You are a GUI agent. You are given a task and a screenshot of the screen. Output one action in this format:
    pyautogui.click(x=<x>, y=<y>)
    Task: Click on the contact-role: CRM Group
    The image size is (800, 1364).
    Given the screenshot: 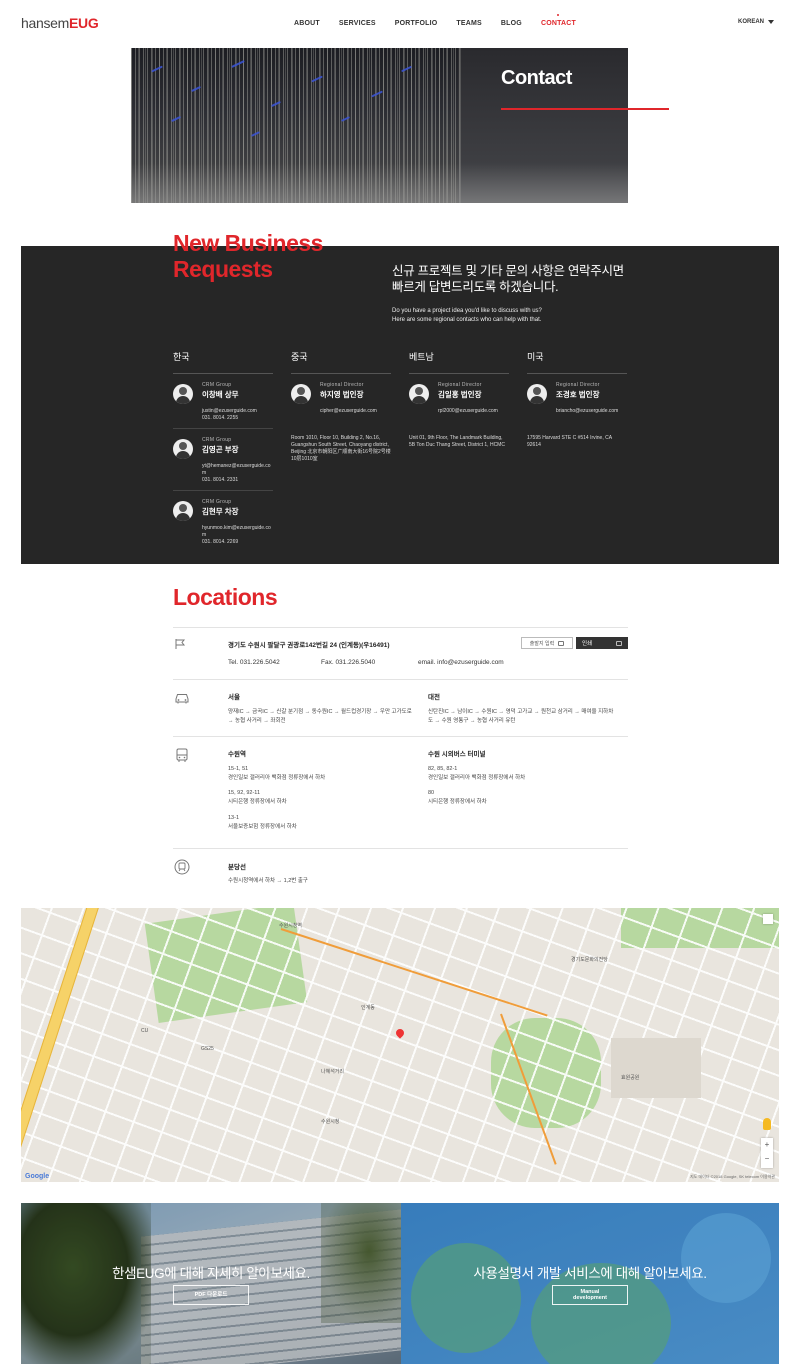 What is the action you would take?
    pyautogui.click(x=217, y=440)
    